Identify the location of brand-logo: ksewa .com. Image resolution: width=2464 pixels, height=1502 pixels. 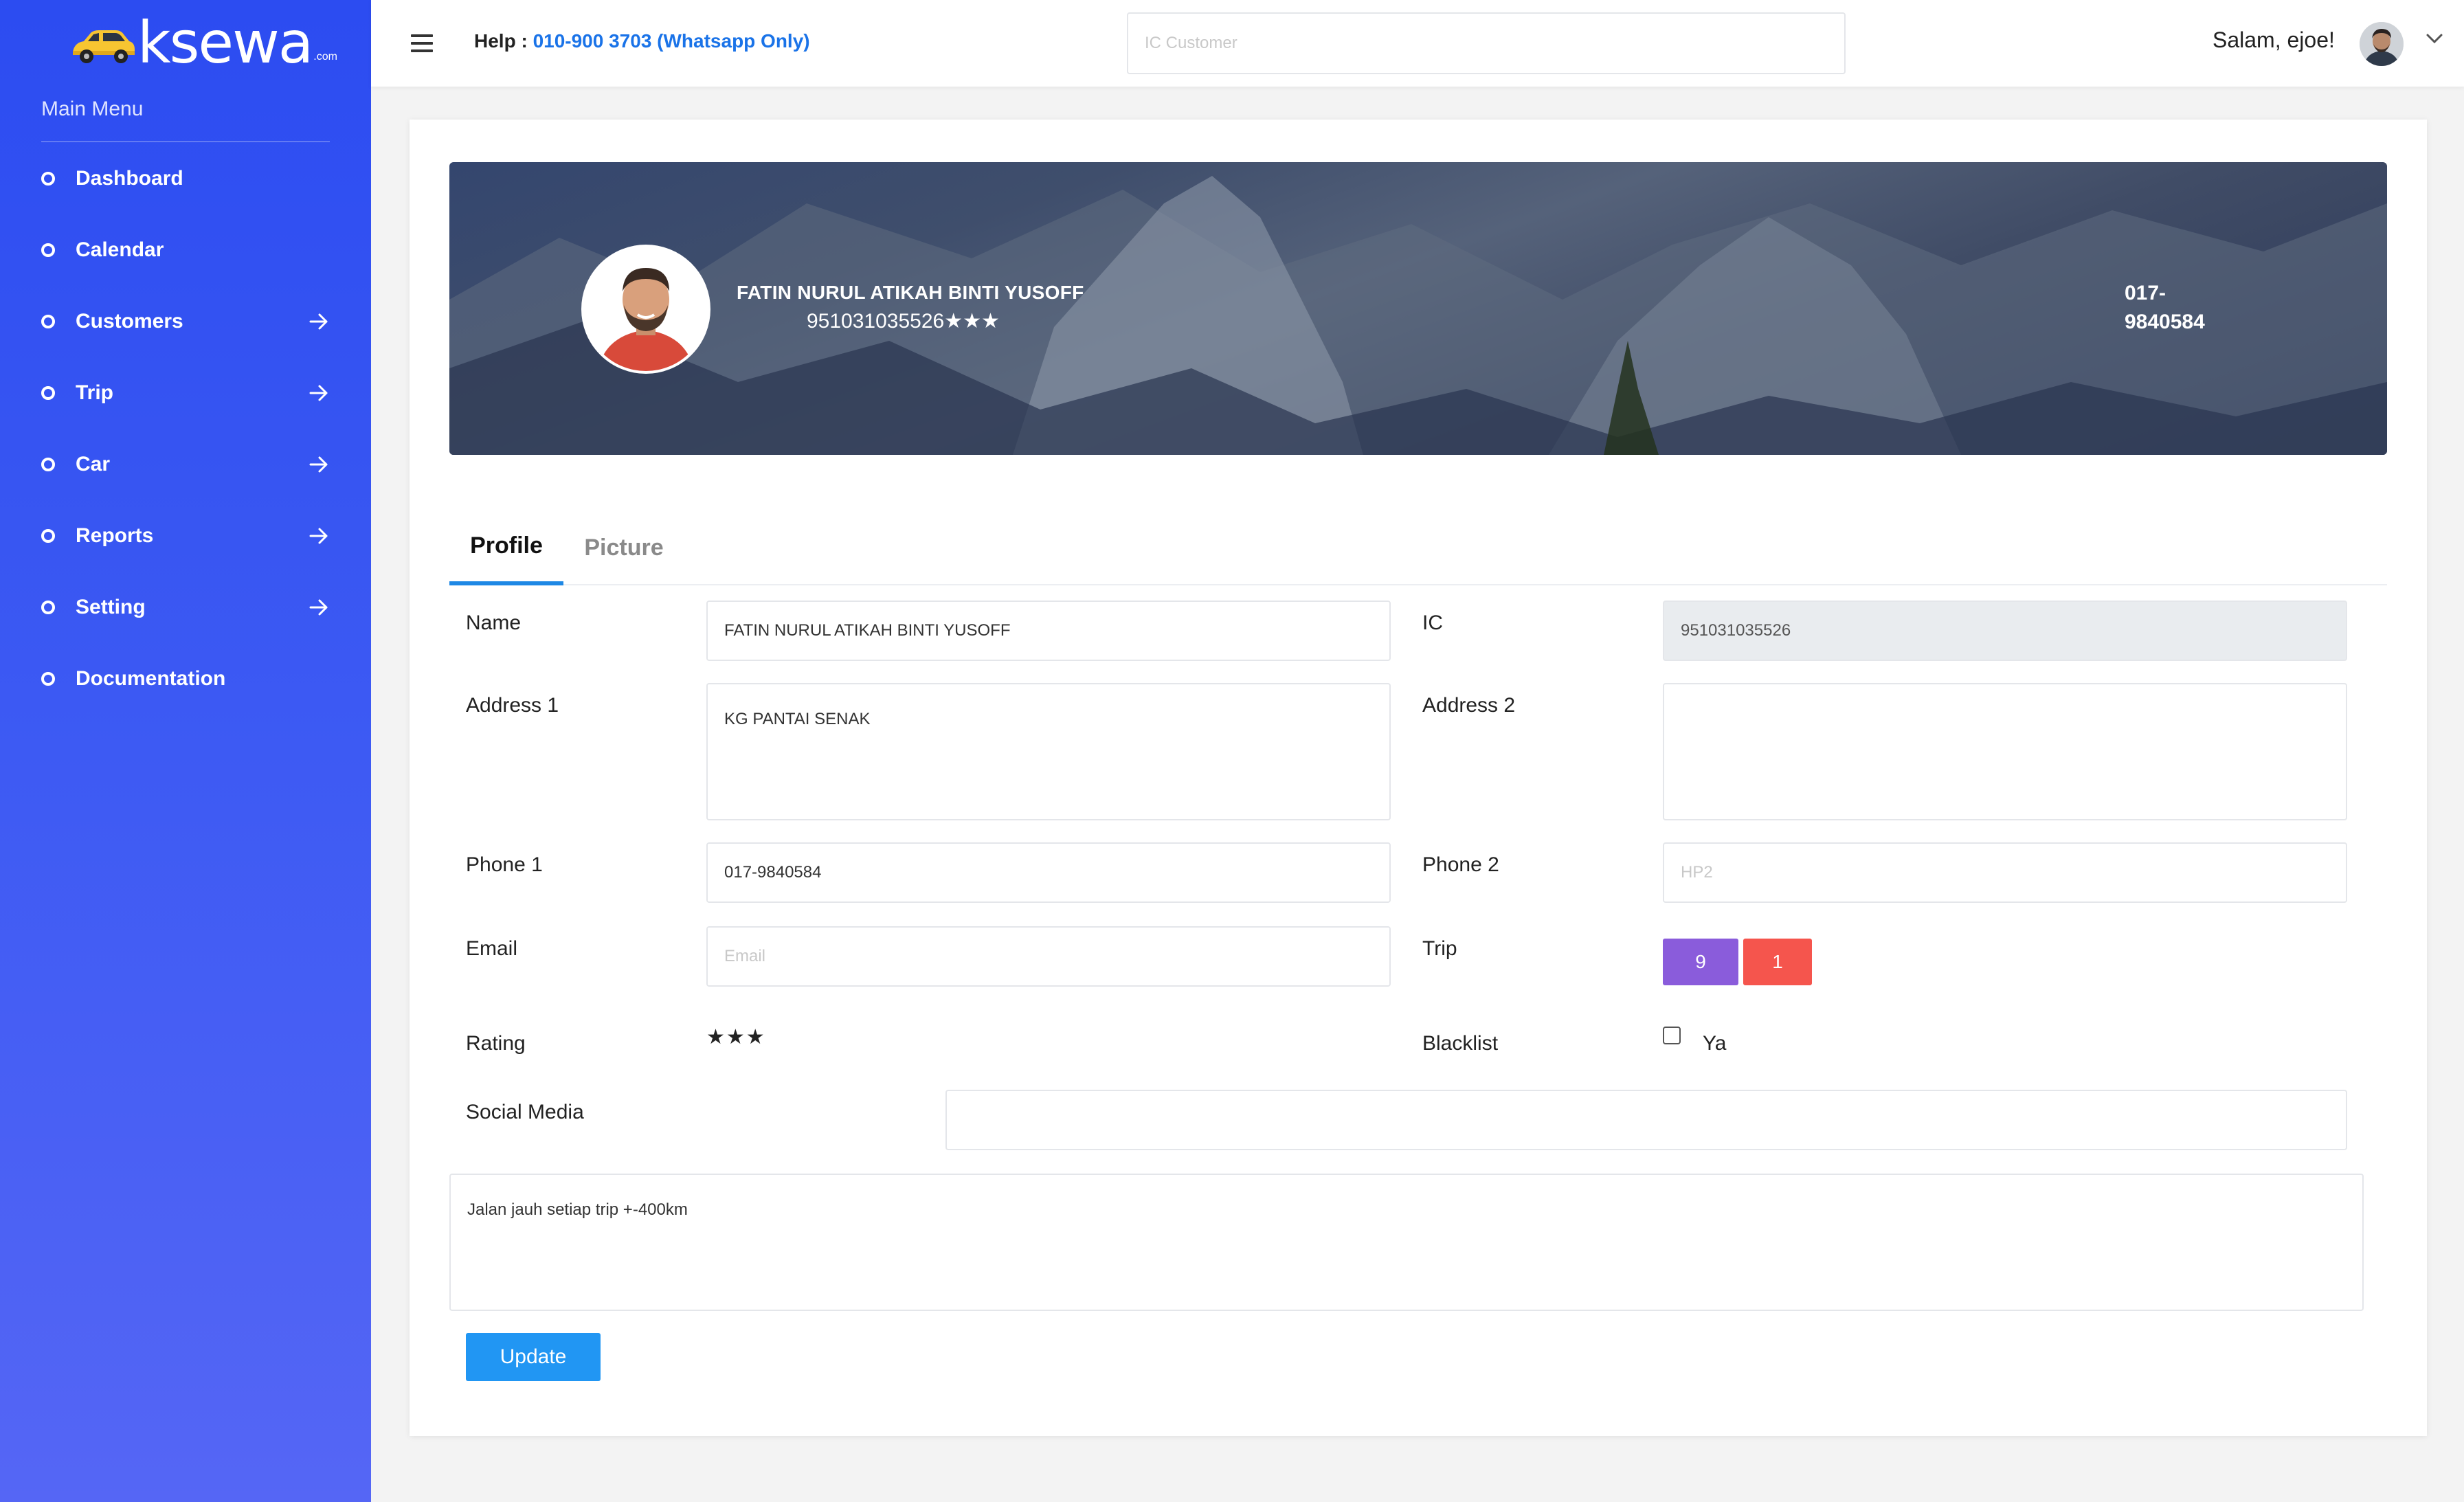
(202, 42).